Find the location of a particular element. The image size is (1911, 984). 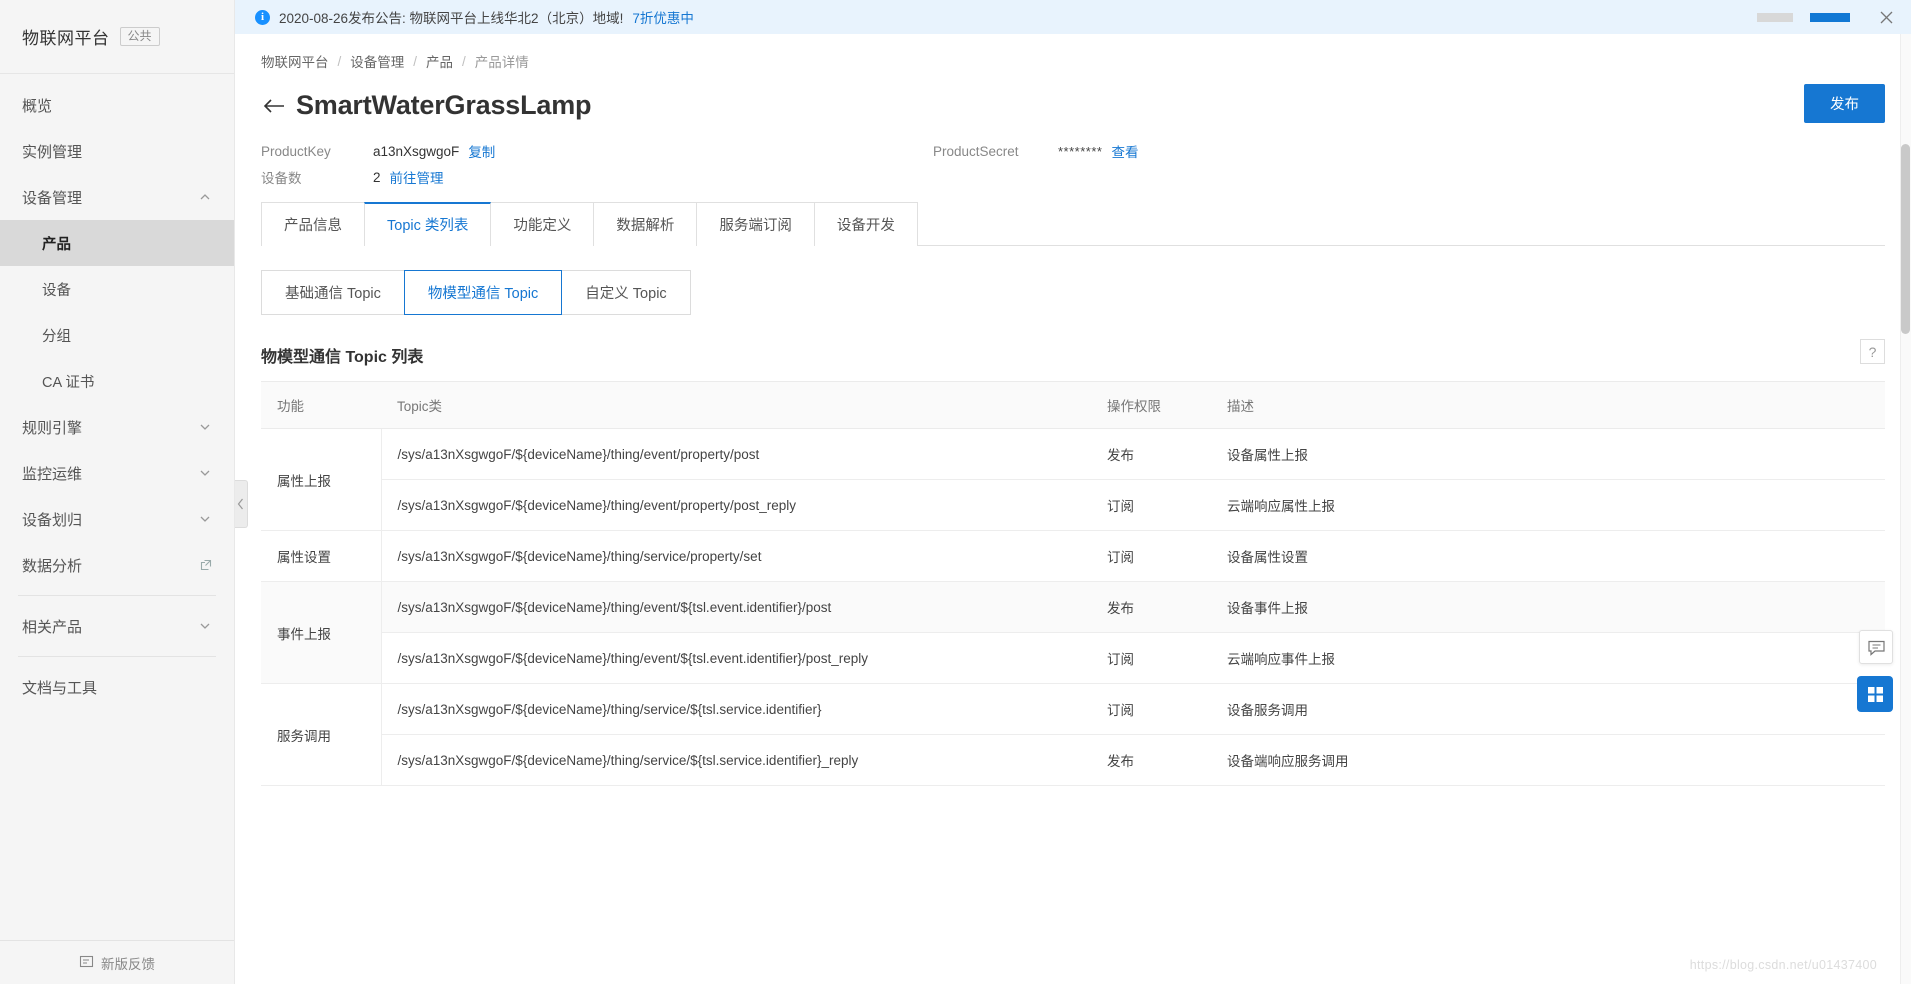

device-count-row: 设备数 2 前往管理 is located at coordinates (1073, 177).